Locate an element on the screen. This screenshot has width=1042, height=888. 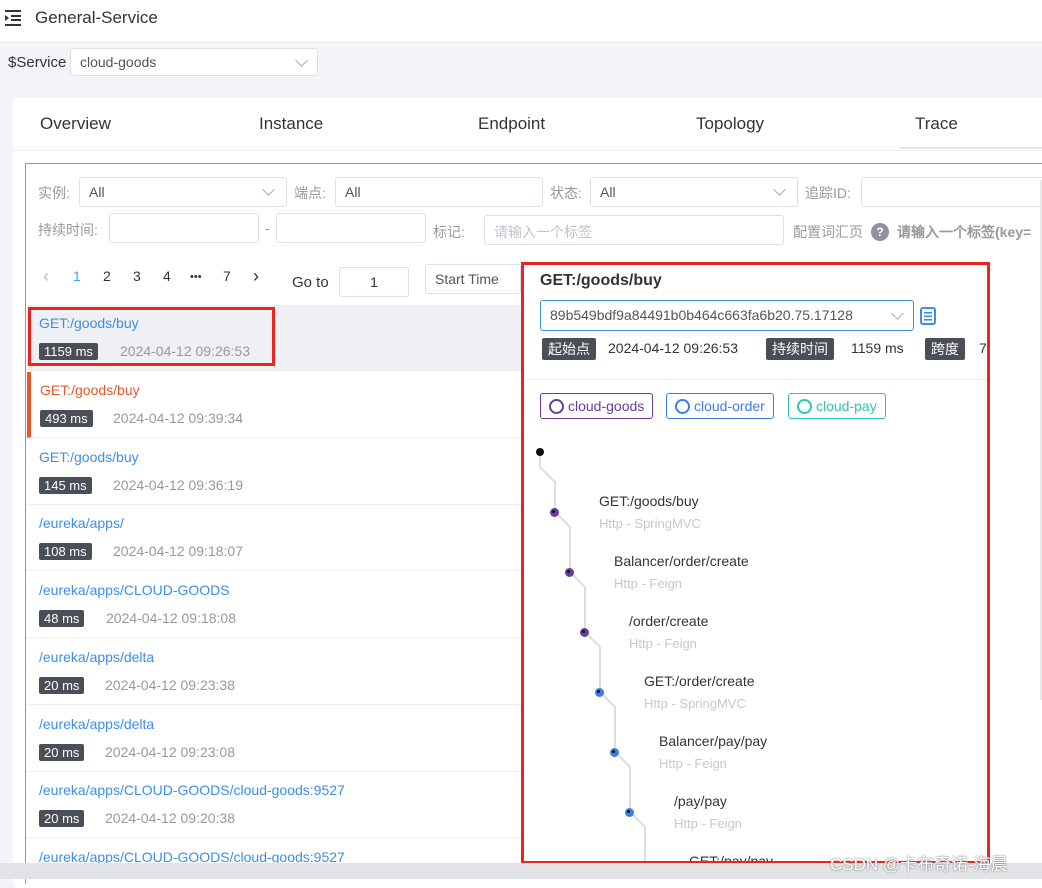
status-filter-label: 状态: is located at coordinates (566, 193).